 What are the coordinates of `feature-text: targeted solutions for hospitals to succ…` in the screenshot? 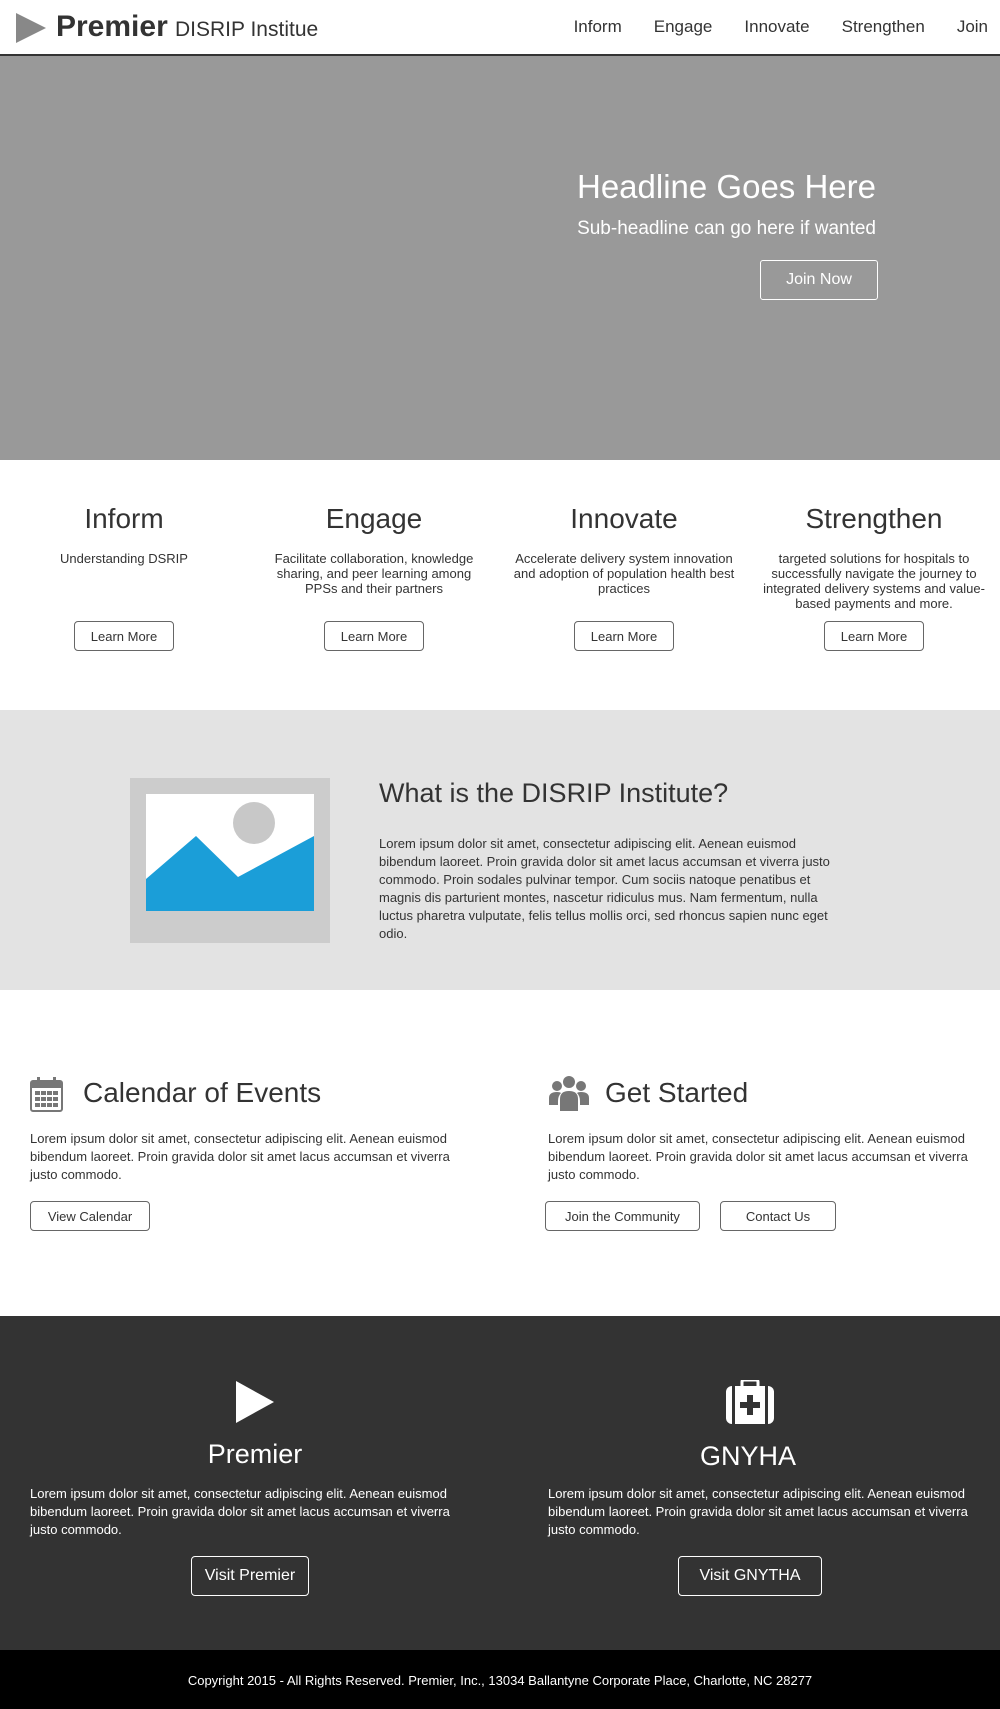 It's located at (874, 581).